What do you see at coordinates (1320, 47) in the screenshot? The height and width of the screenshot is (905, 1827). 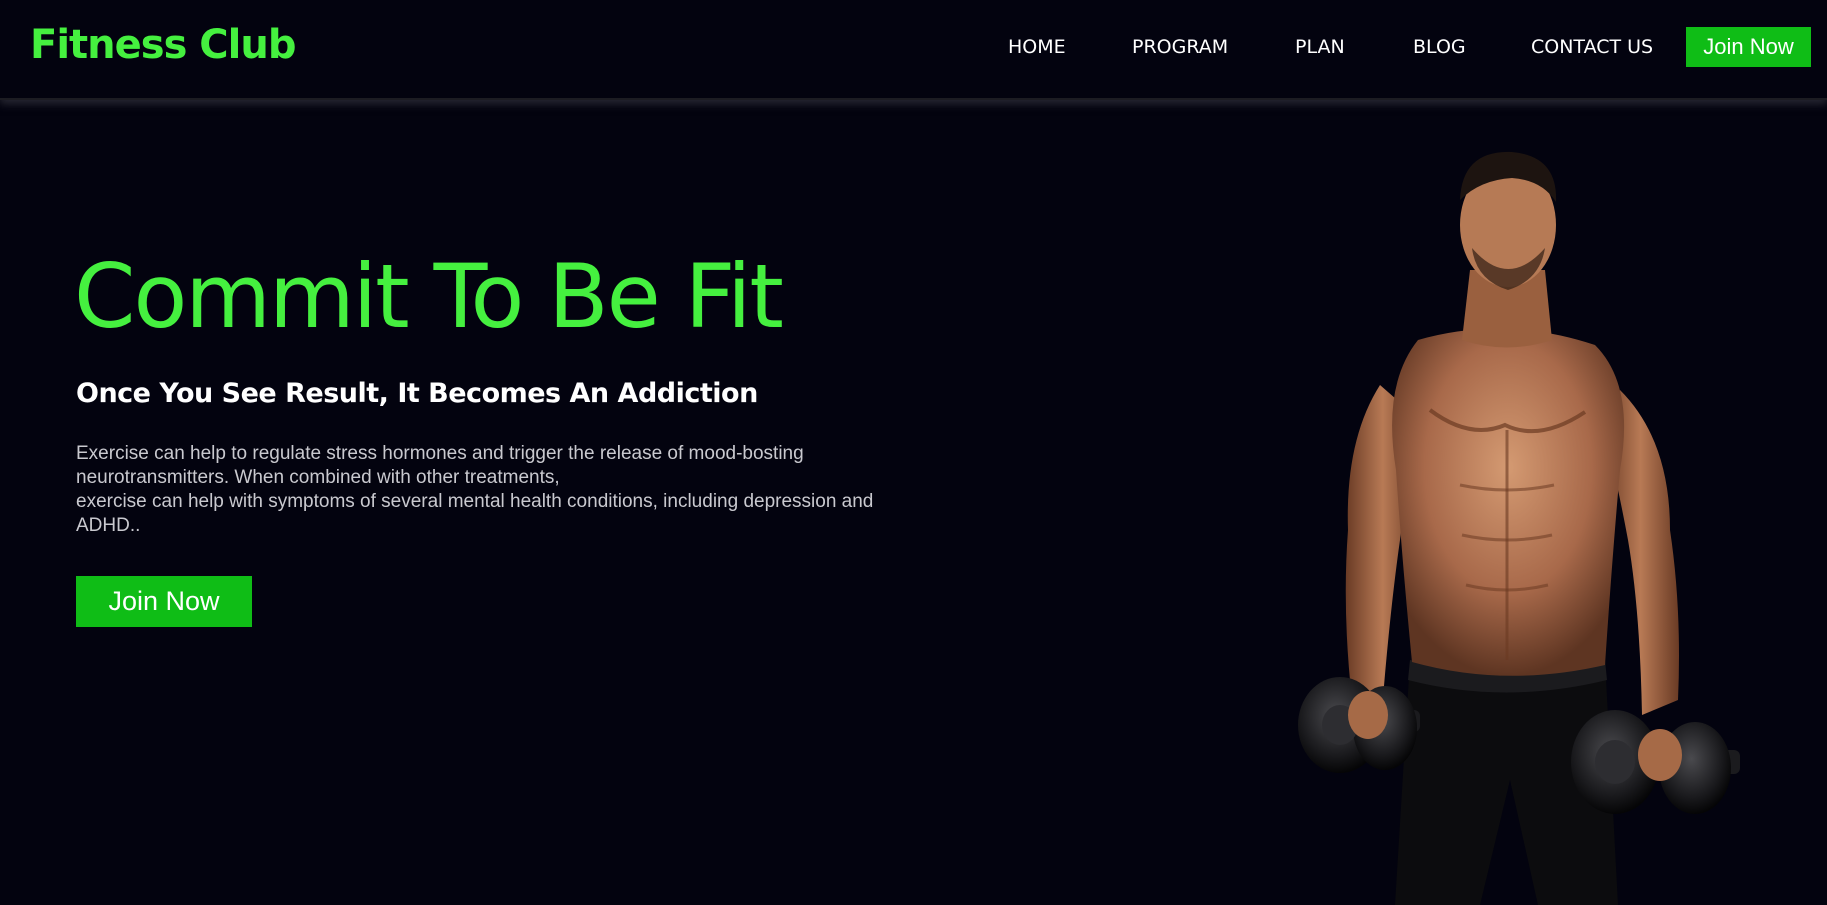 I see `nav-link-plan: PLAN` at bounding box center [1320, 47].